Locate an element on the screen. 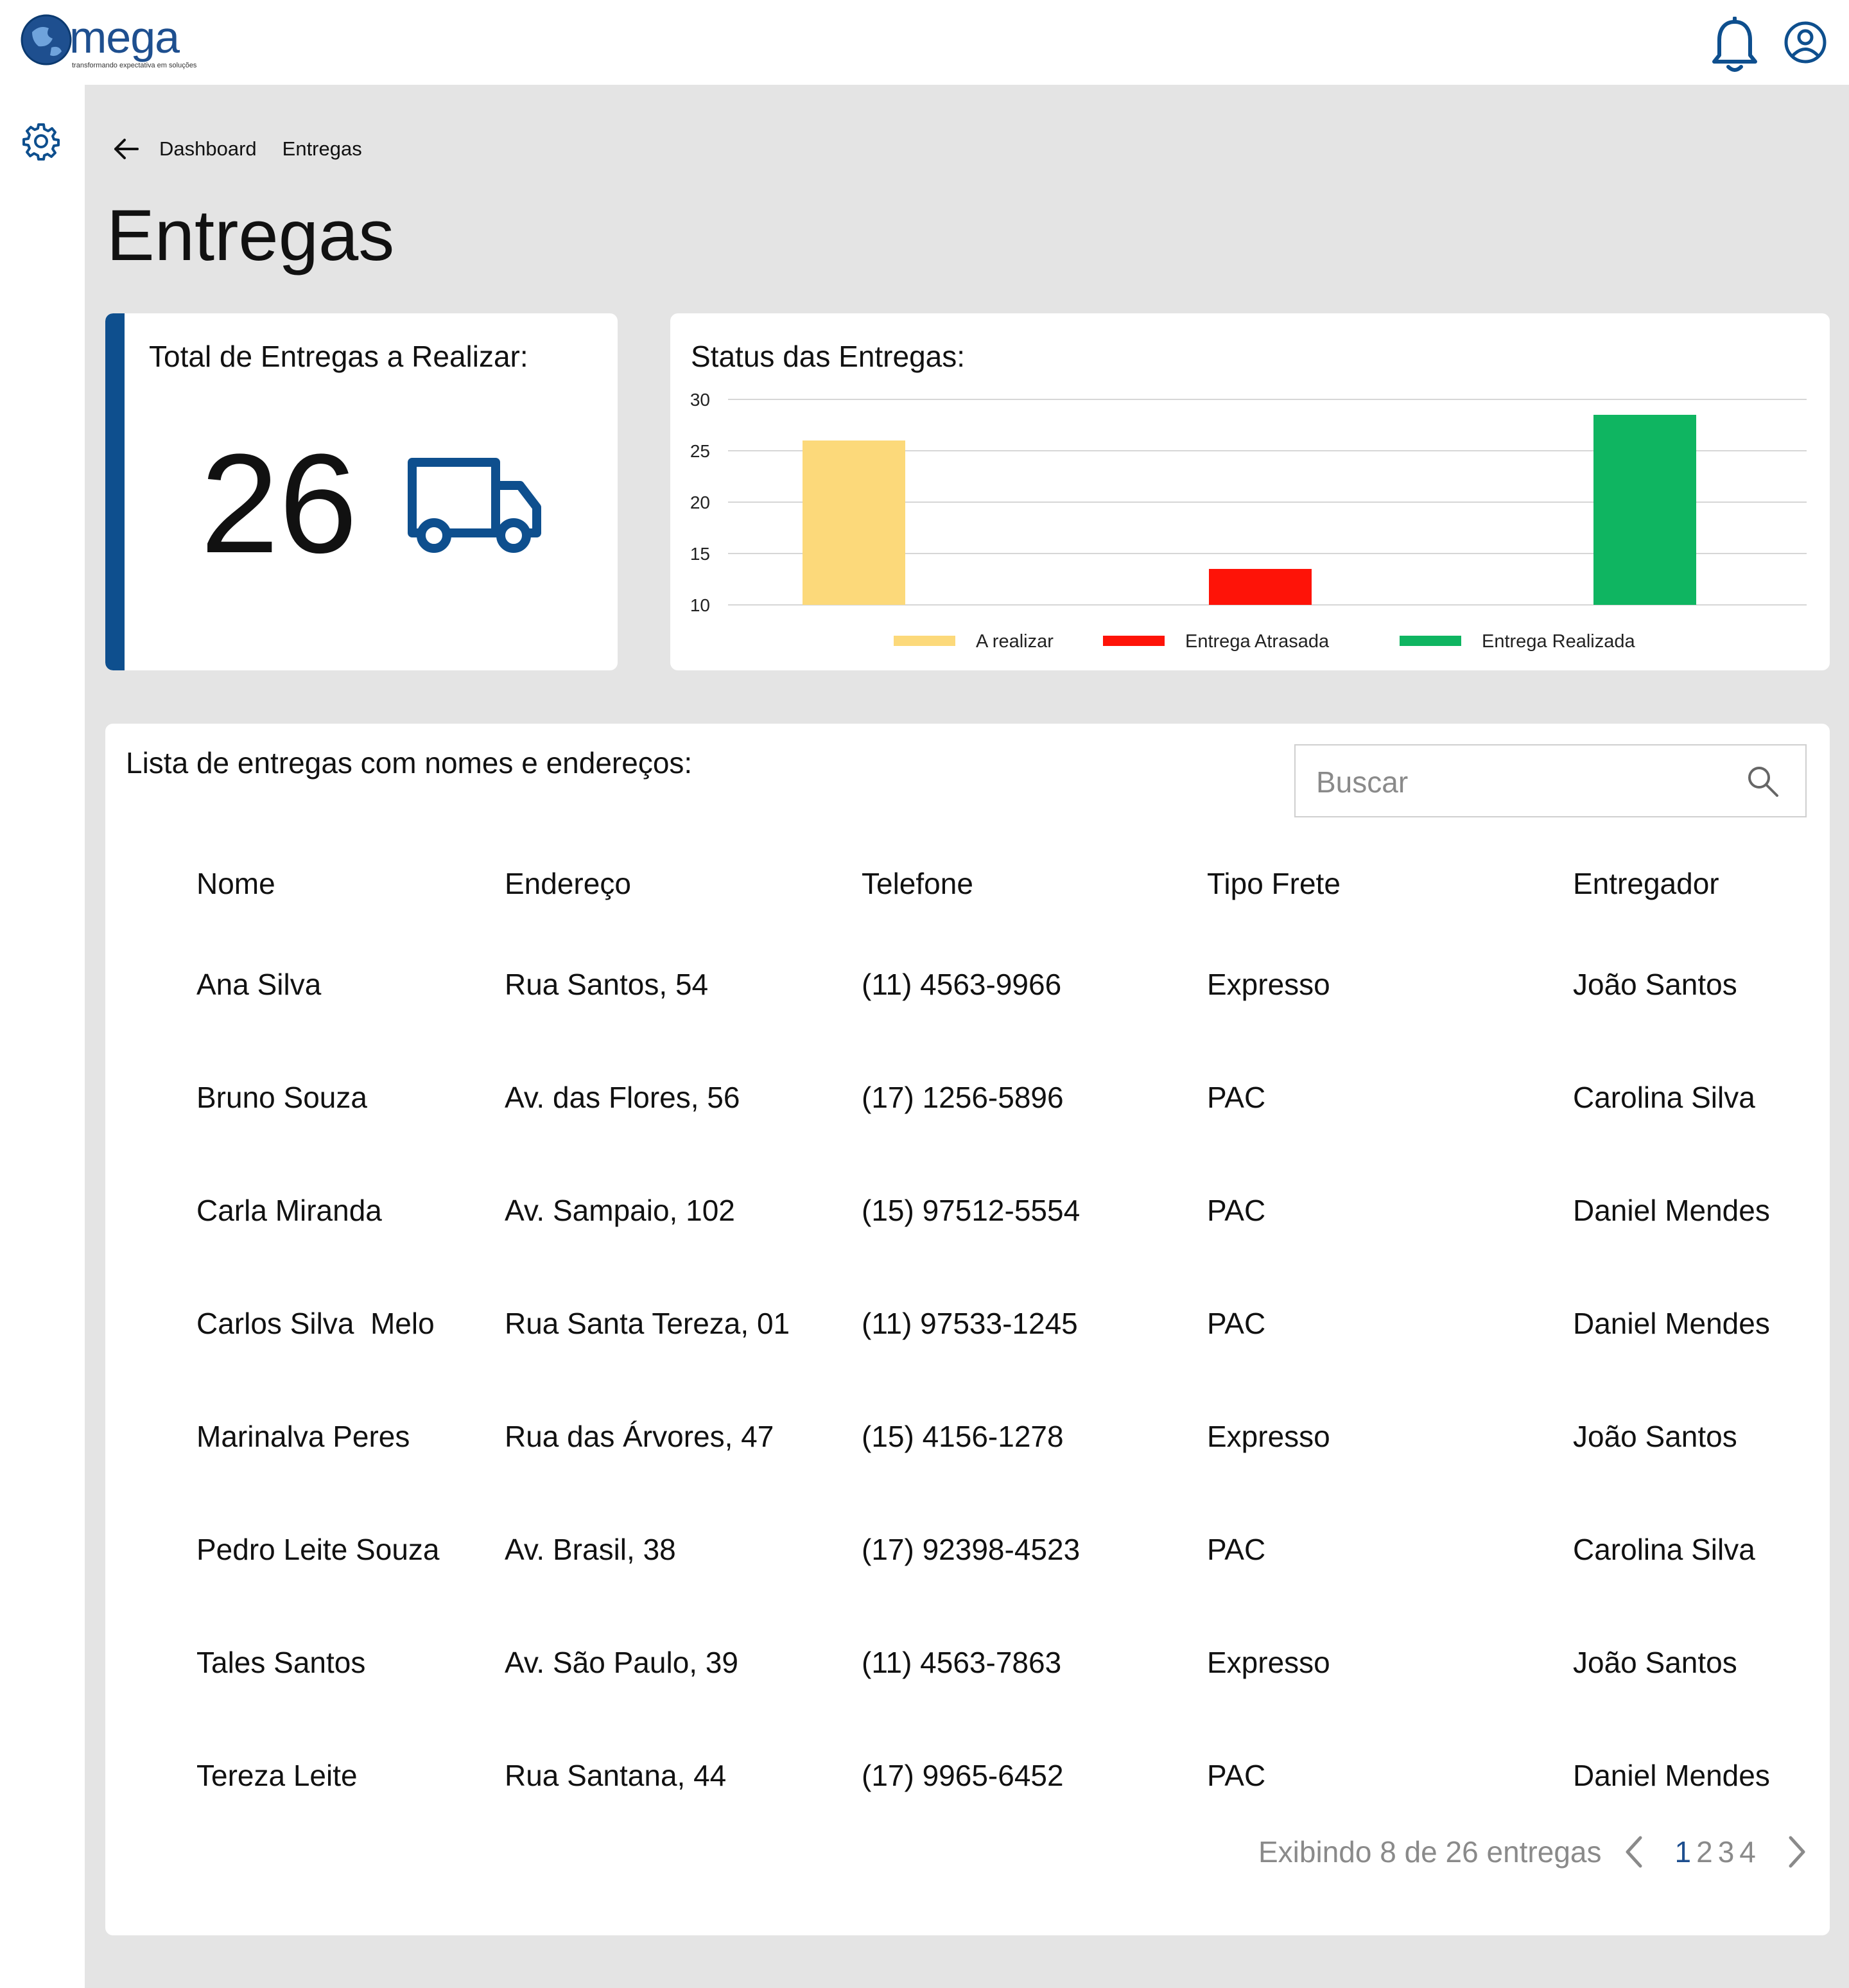 This screenshot has width=1849, height=1988. sidebar is located at coordinates (42, 1036).